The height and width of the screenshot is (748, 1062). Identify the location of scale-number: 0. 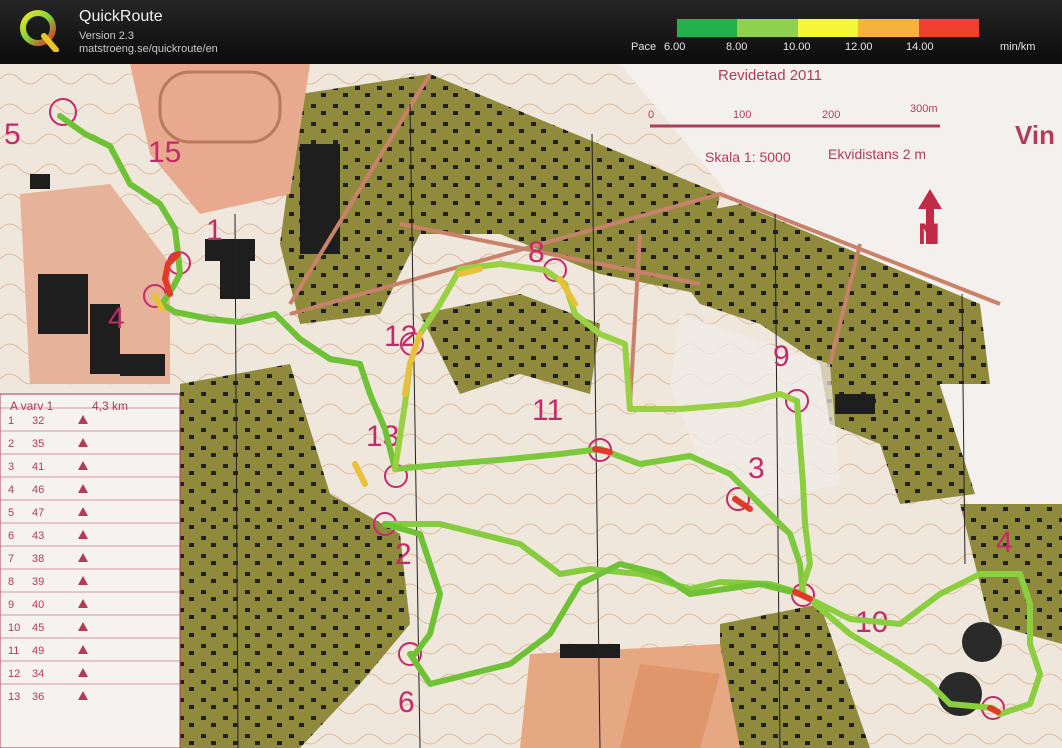
(651, 115).